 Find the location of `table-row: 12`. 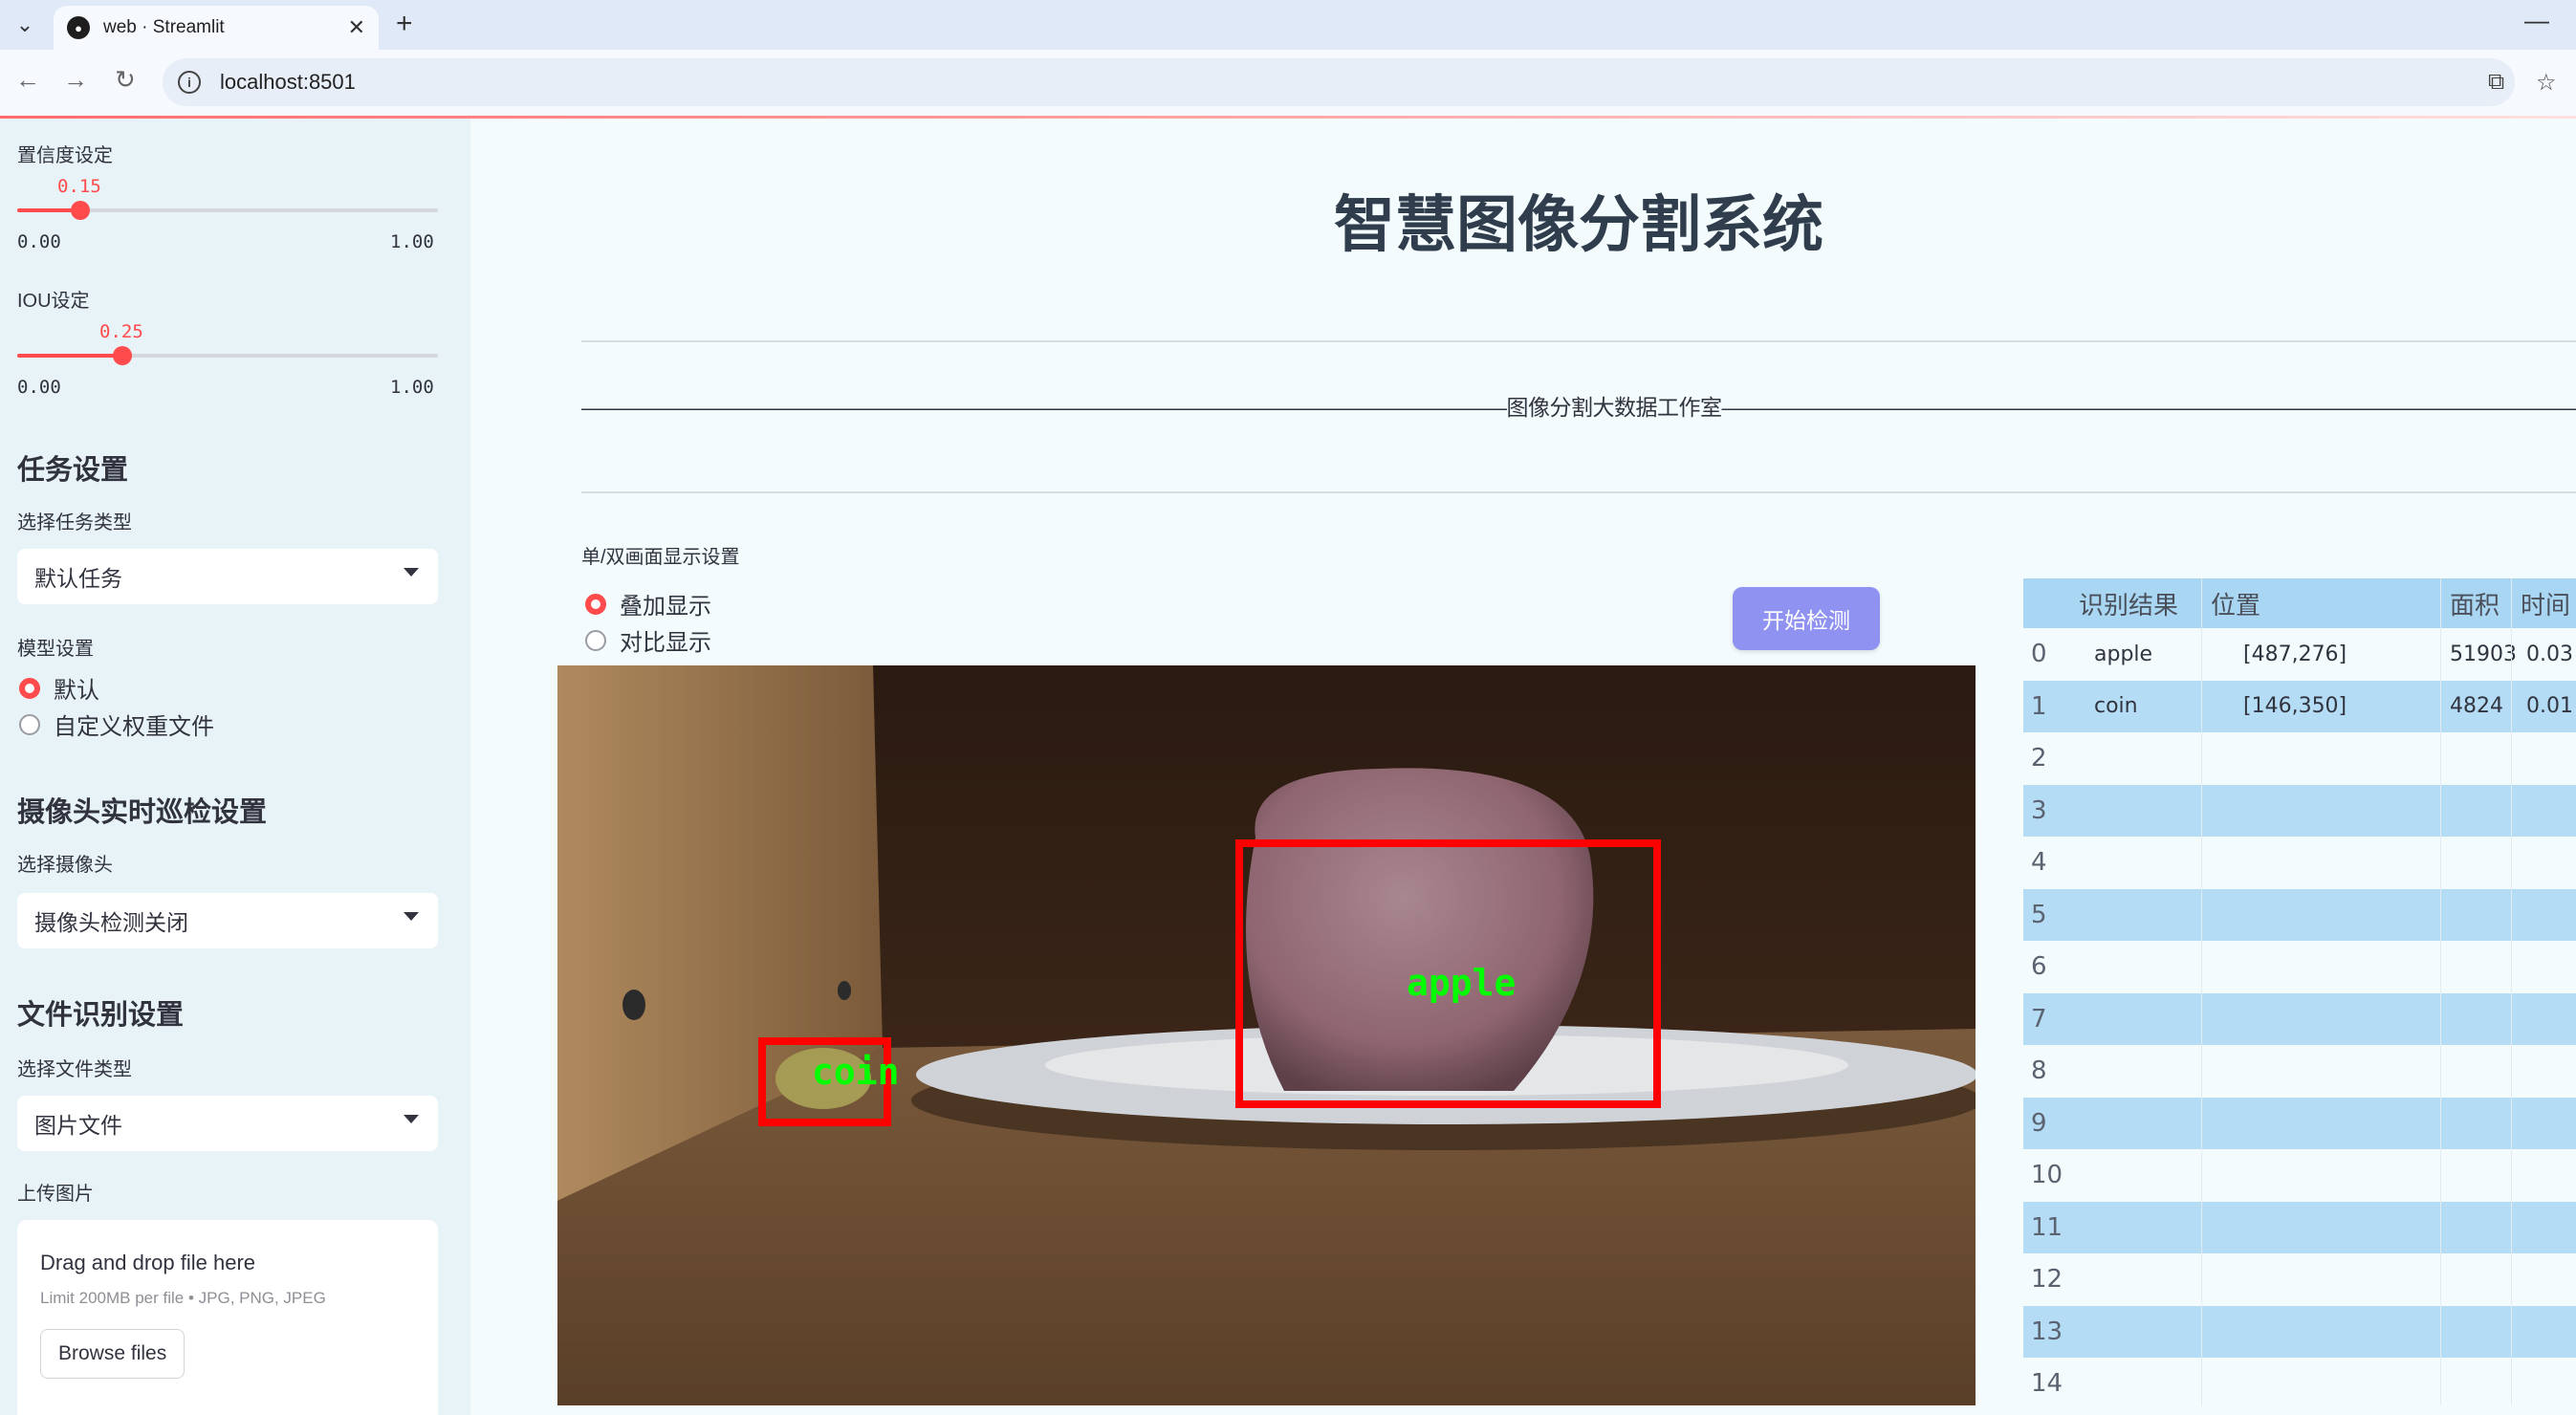

table-row: 12 is located at coordinates (2299, 1279).